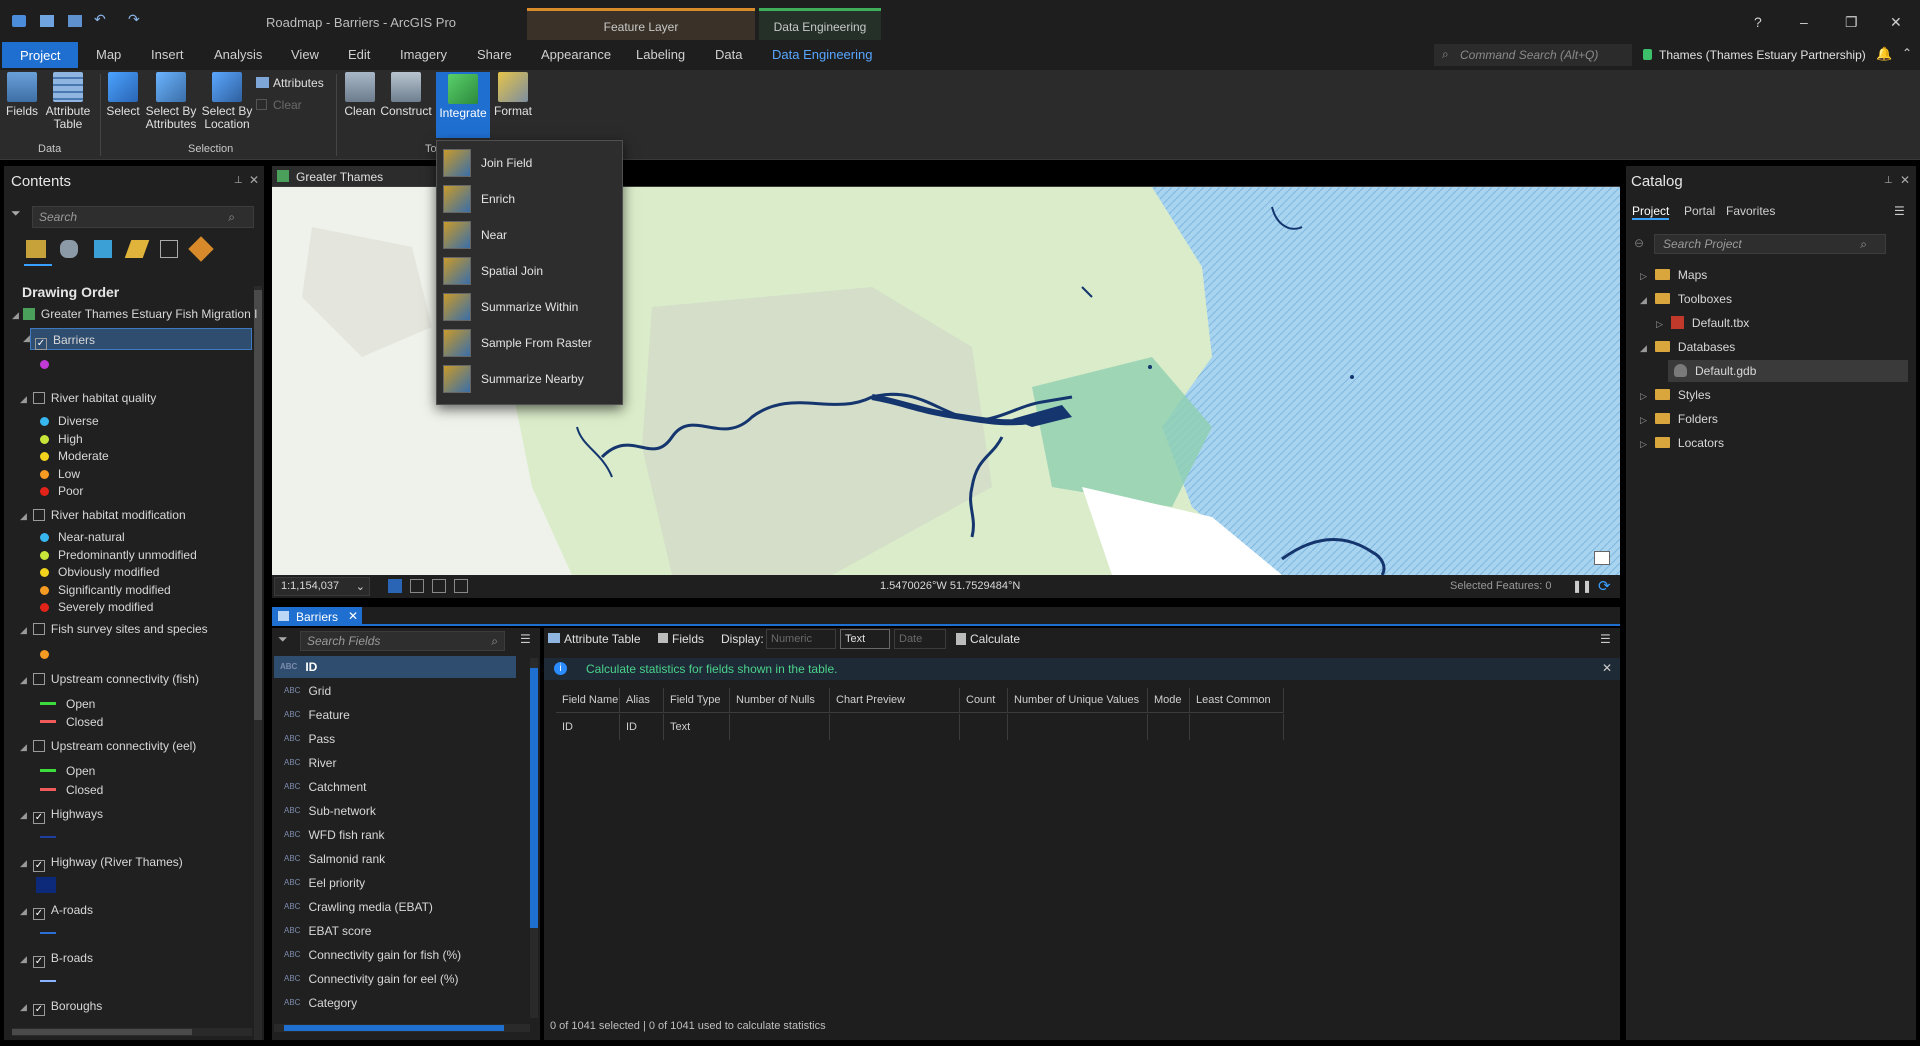 The height and width of the screenshot is (1046, 1920). I want to click on catalog-tab-favorites: Favorites, so click(1750, 211).